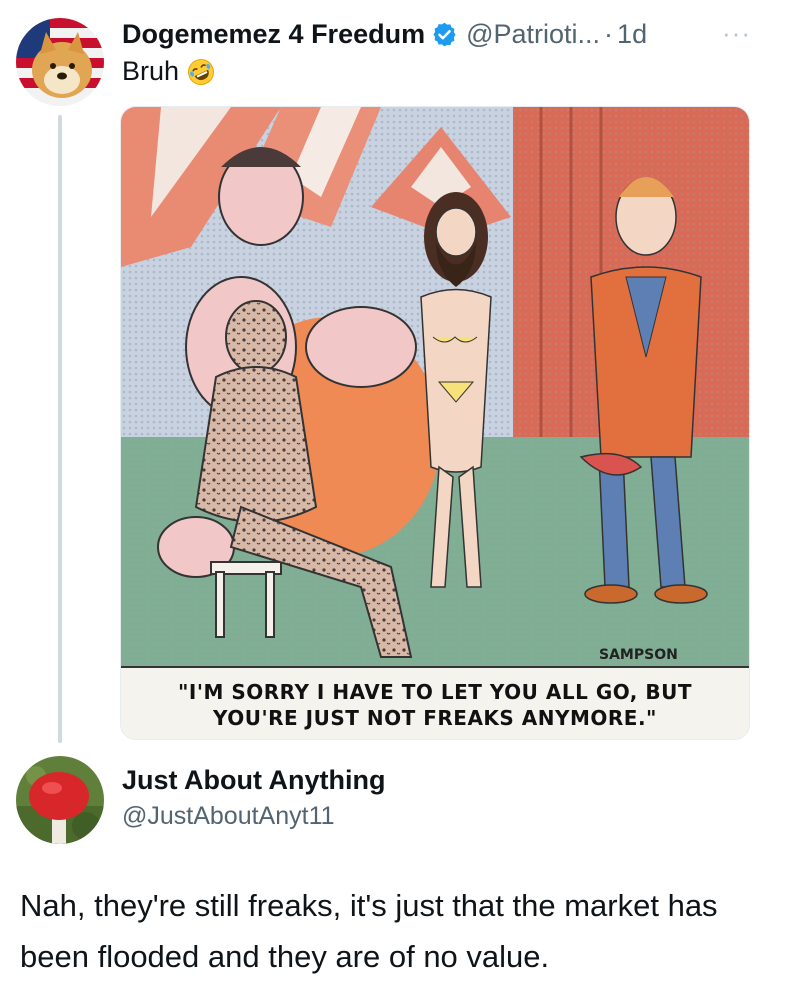  I want to click on reply-author-handle: @JustAboutAnyt11, so click(228, 816).